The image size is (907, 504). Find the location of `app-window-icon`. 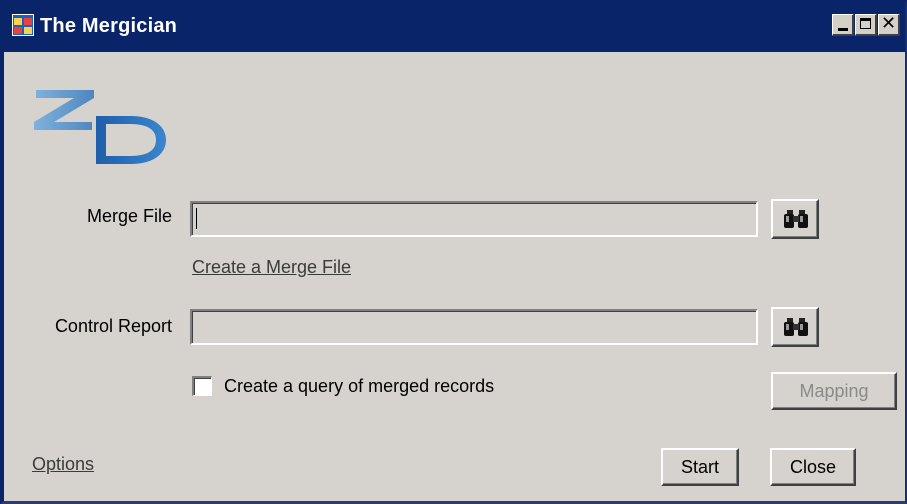

app-window-icon is located at coordinates (23, 25).